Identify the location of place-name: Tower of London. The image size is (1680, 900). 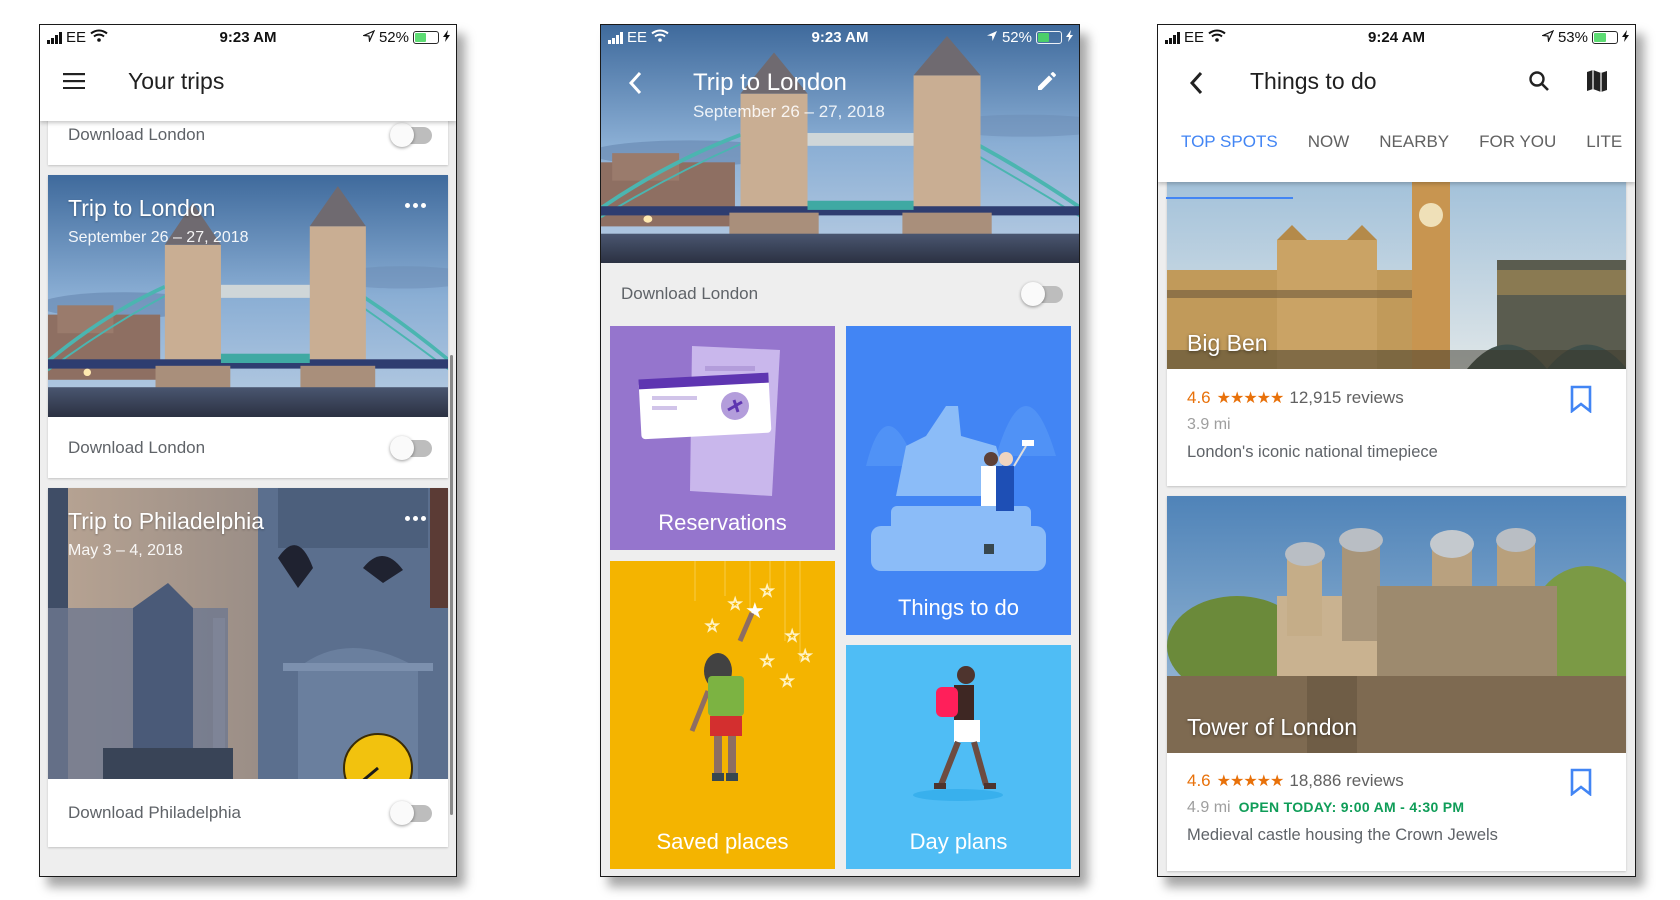
(1272, 727).